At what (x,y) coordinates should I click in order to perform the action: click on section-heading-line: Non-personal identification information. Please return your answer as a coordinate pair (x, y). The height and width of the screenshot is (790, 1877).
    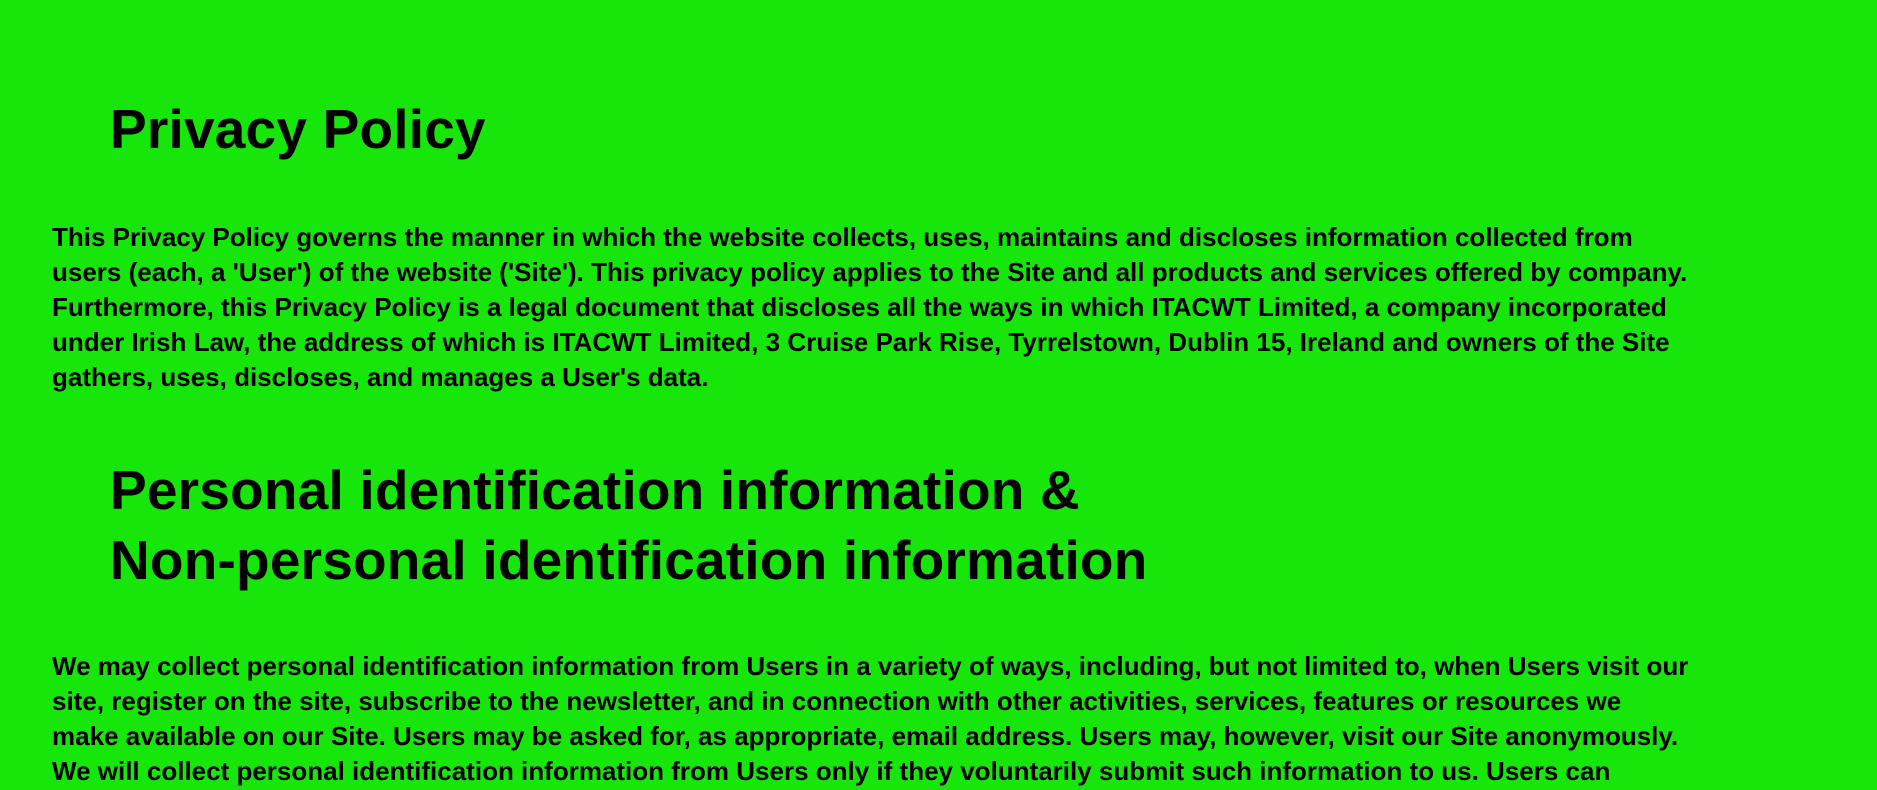
    Looking at the image, I should click on (629, 560).